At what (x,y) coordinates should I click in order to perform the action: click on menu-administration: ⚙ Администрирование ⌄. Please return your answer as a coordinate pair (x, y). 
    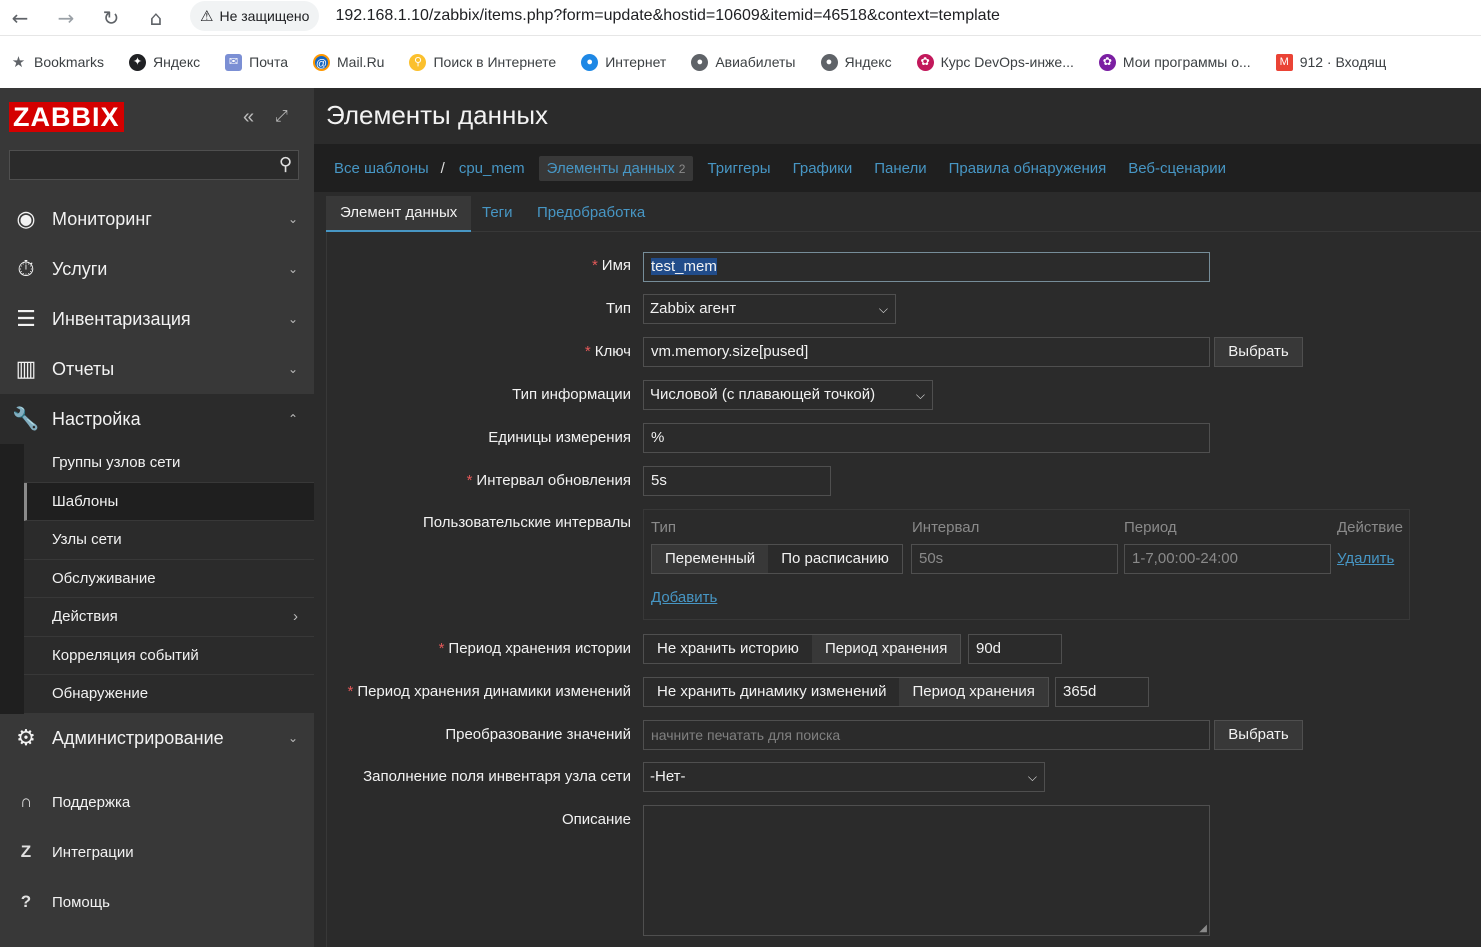
    Looking at the image, I should click on (157, 738).